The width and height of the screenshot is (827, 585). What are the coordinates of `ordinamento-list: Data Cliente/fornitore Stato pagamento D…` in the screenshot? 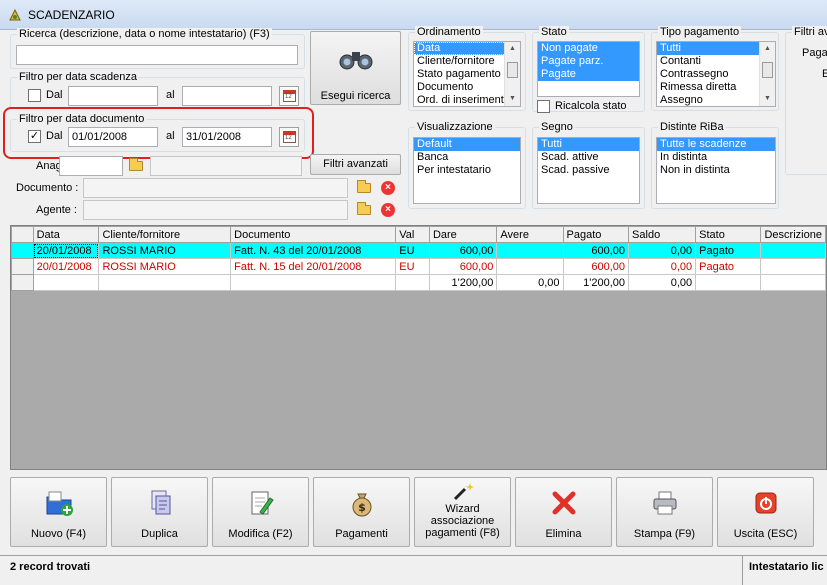 It's located at (467, 74).